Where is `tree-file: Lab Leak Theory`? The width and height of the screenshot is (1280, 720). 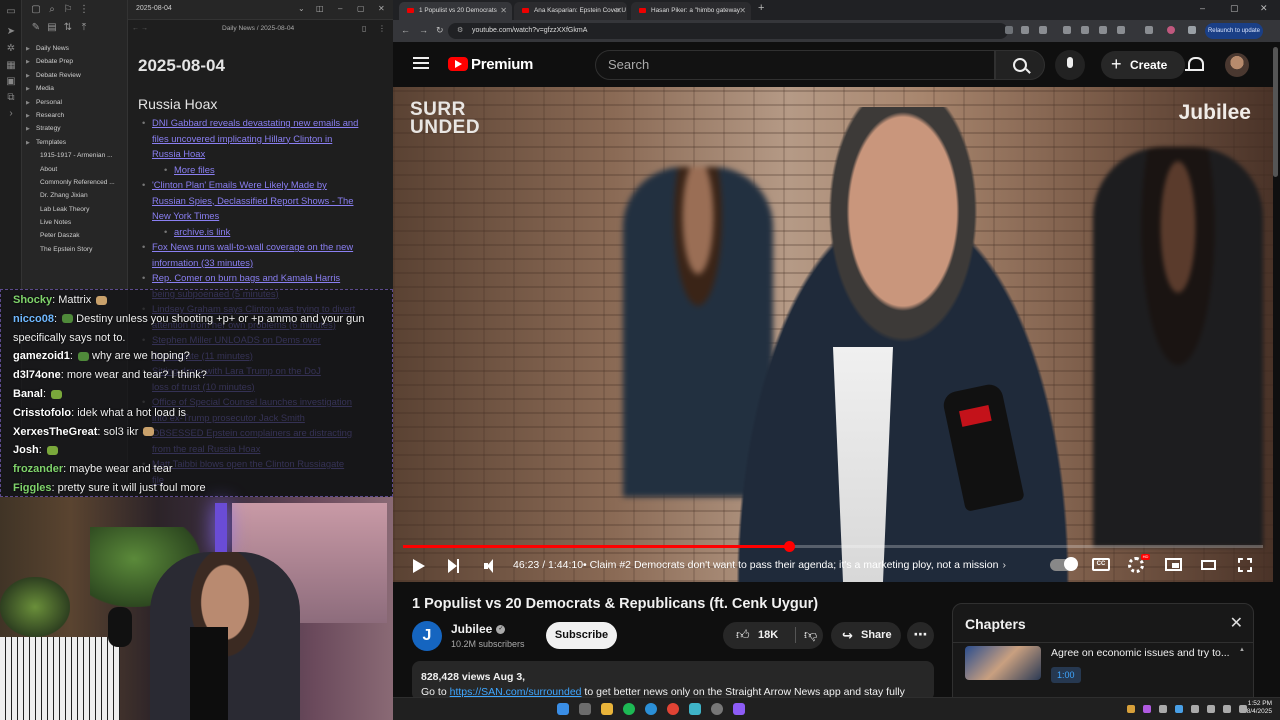
tree-file: Lab Leak Theory is located at coordinates (76, 209).